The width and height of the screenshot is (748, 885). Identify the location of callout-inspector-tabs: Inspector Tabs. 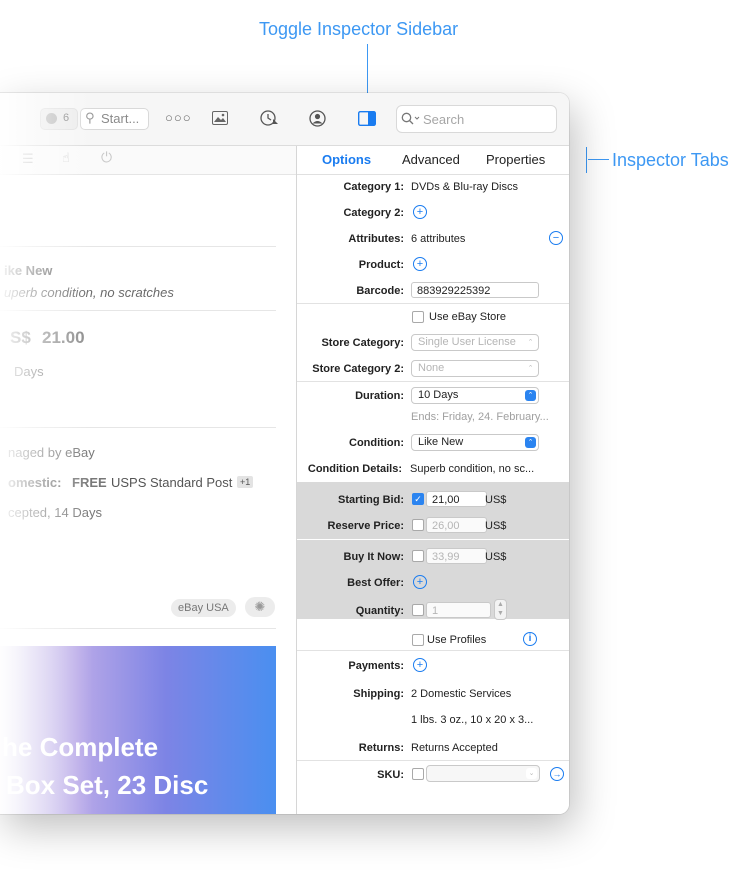
(670, 160).